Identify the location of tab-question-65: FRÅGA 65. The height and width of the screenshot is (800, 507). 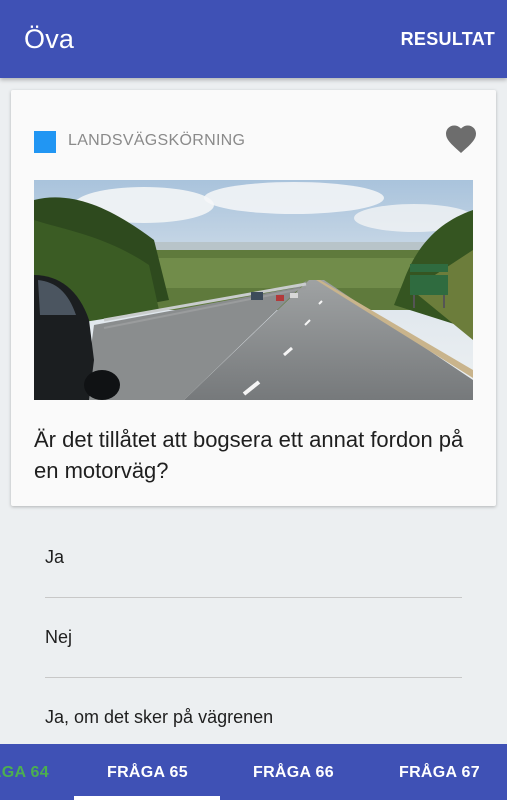
(147, 773).